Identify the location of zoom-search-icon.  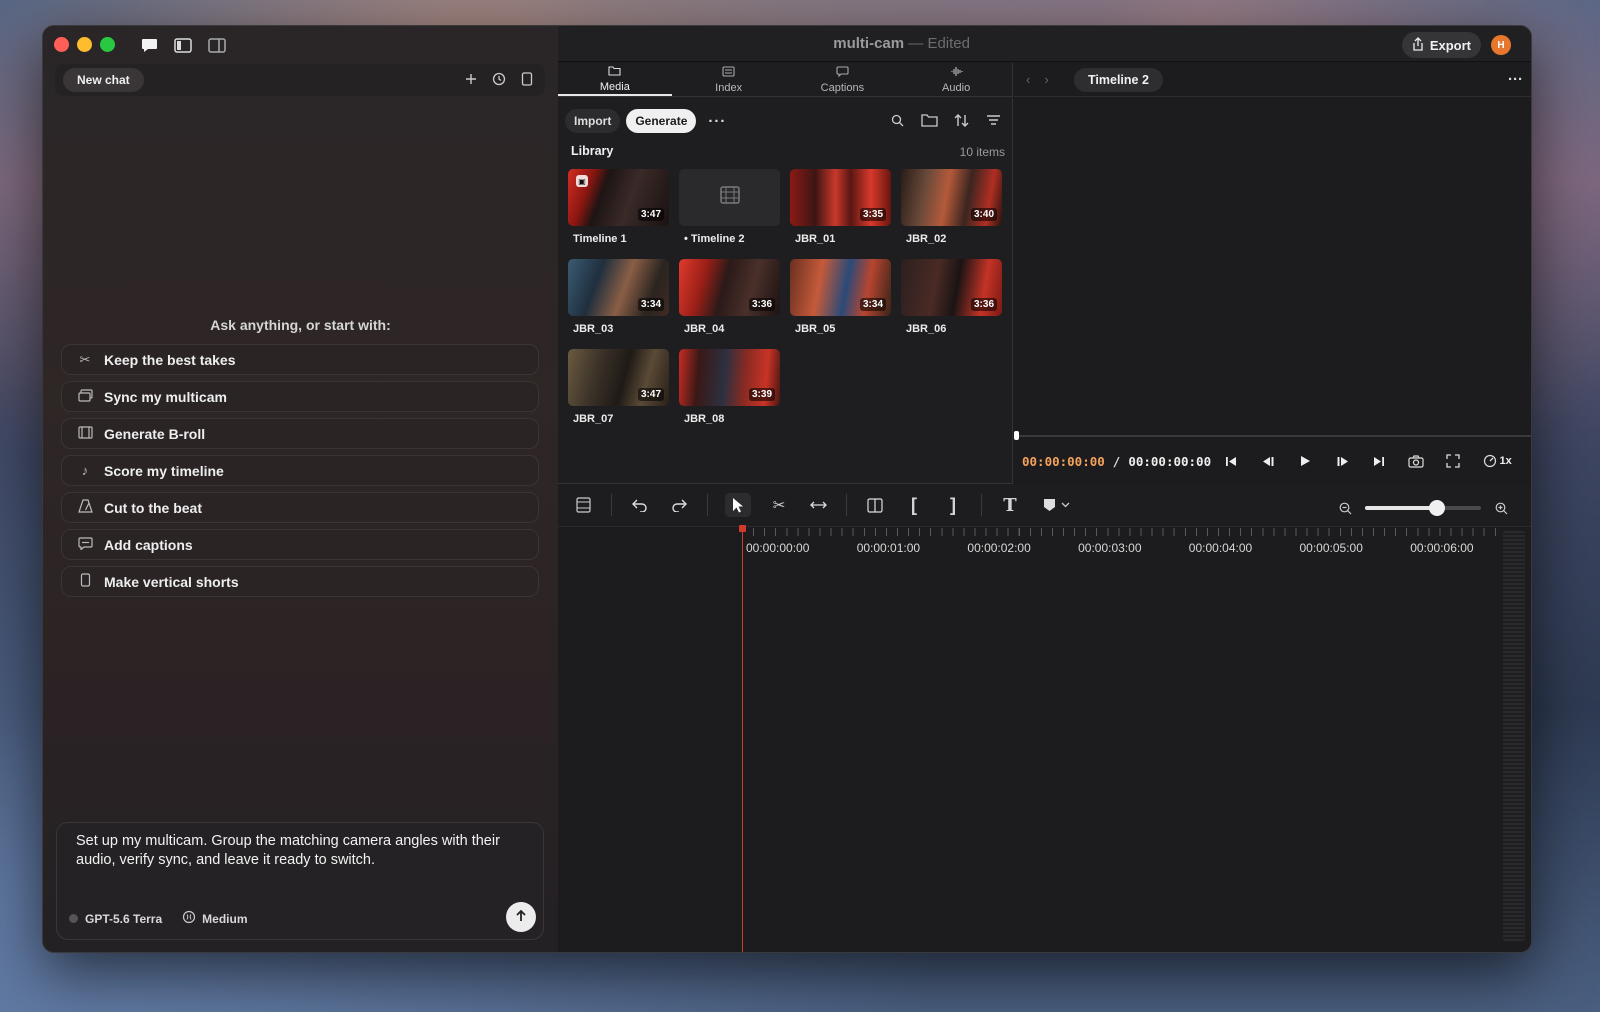
(1531, 461).